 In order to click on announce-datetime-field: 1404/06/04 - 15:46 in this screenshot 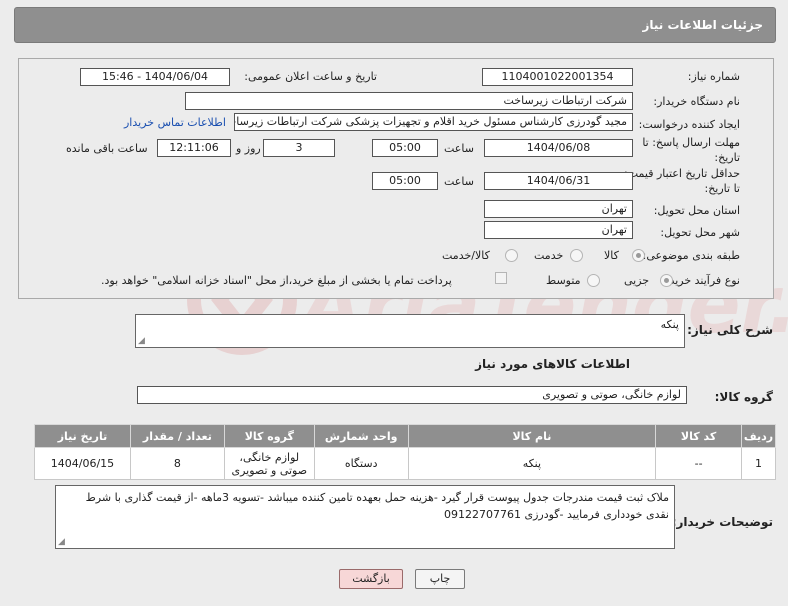, I will do `click(155, 77)`.